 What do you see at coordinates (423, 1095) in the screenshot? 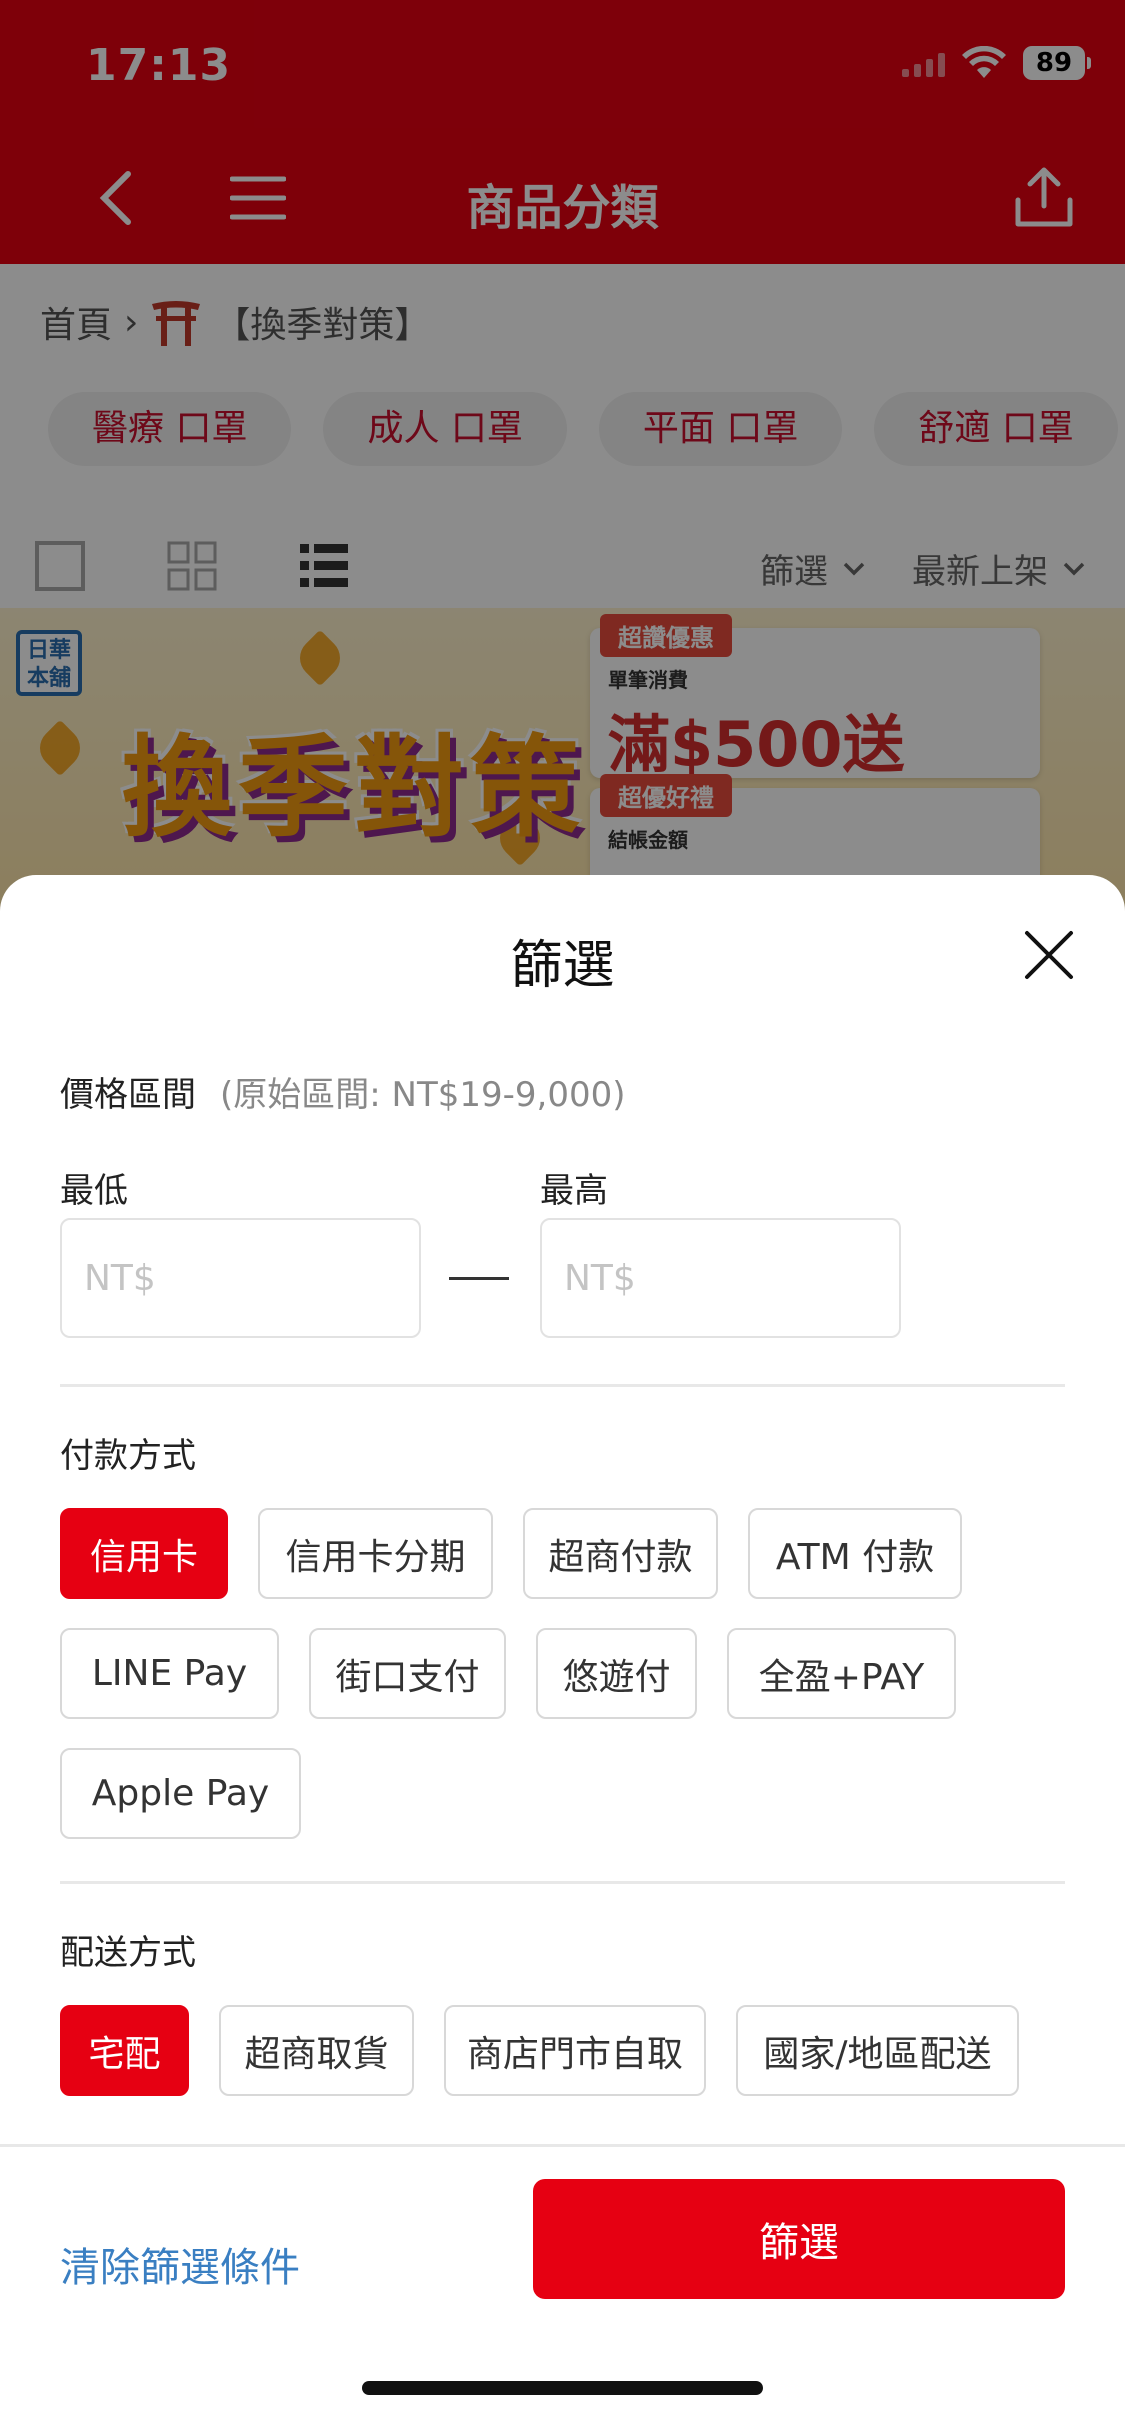
I see `price-range-hint: (原始區間: NT$19-9,000)` at bounding box center [423, 1095].